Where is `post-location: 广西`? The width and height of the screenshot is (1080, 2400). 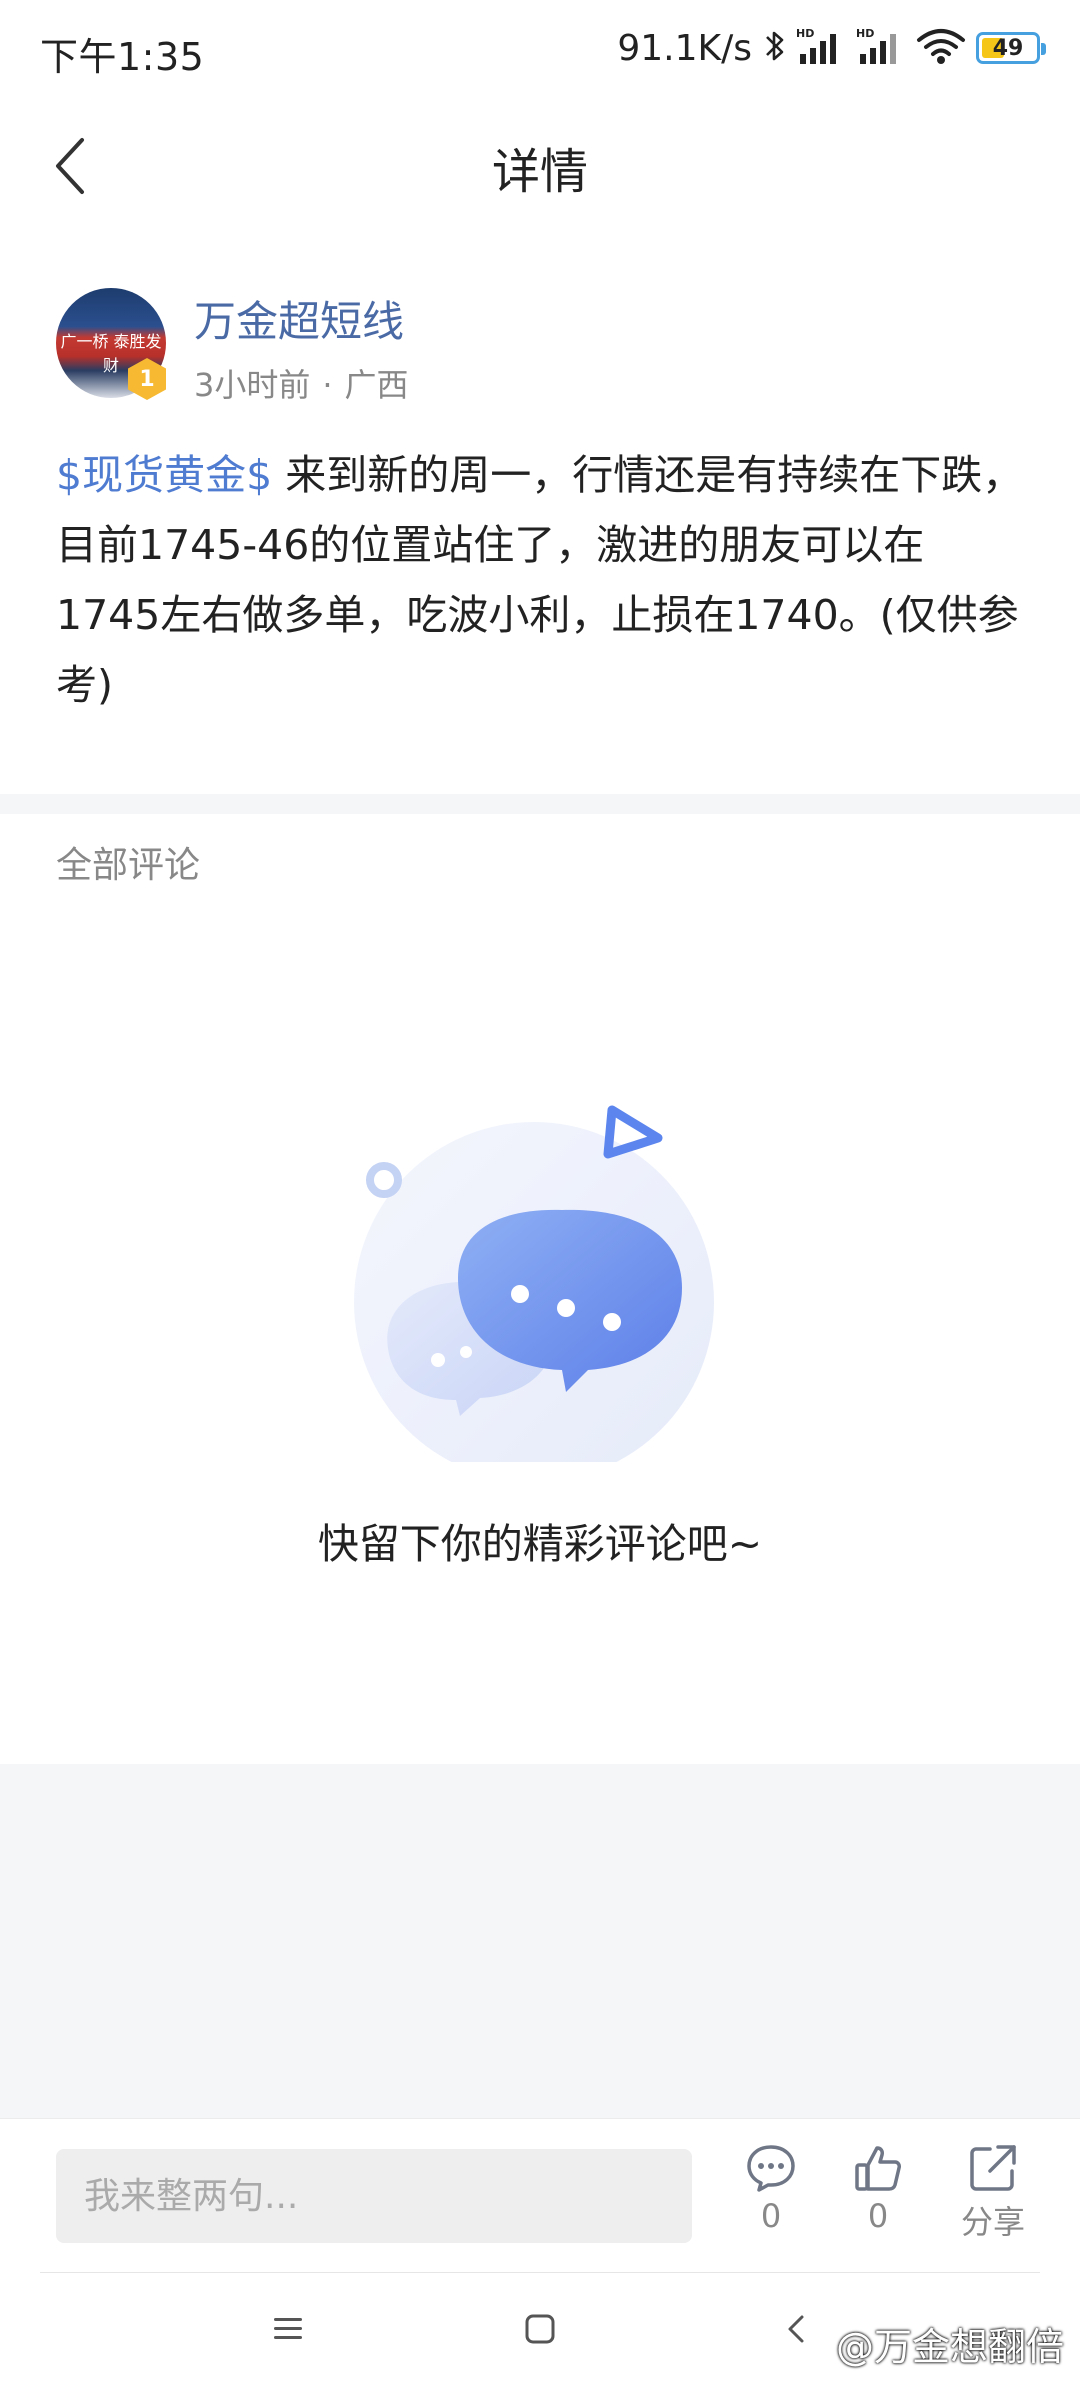 post-location: 广西 is located at coordinates (376, 385).